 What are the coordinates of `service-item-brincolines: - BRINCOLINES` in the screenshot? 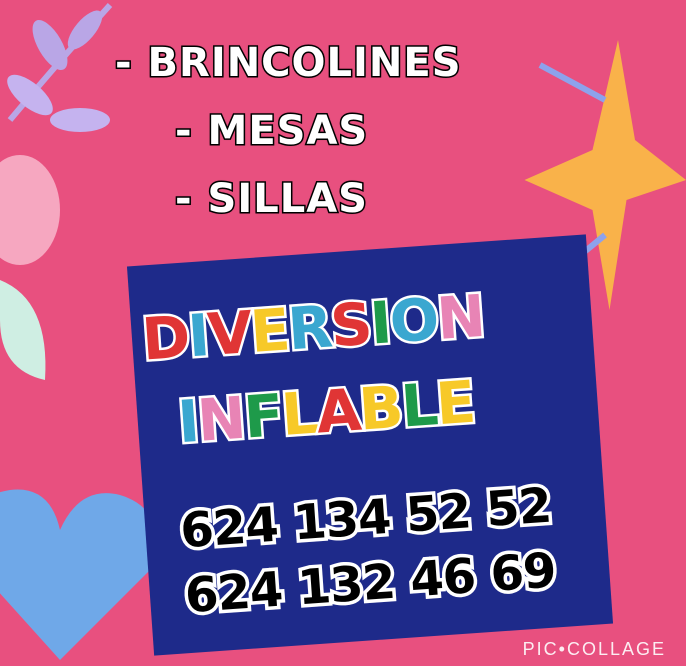 It's located at (288, 63).